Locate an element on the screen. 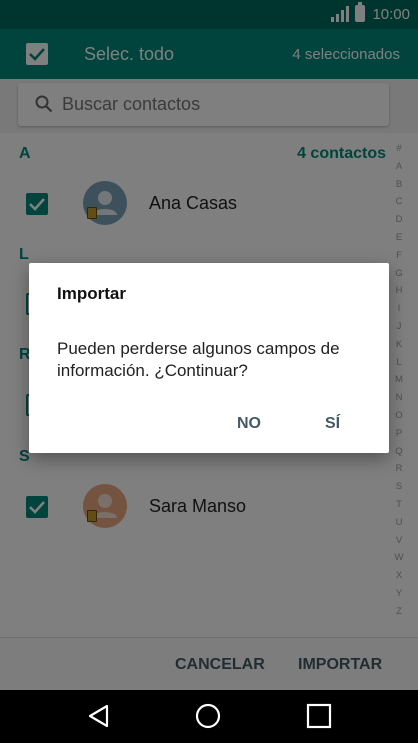 This screenshot has height=743, width=418. recent-apps-icon is located at coordinates (319, 716).